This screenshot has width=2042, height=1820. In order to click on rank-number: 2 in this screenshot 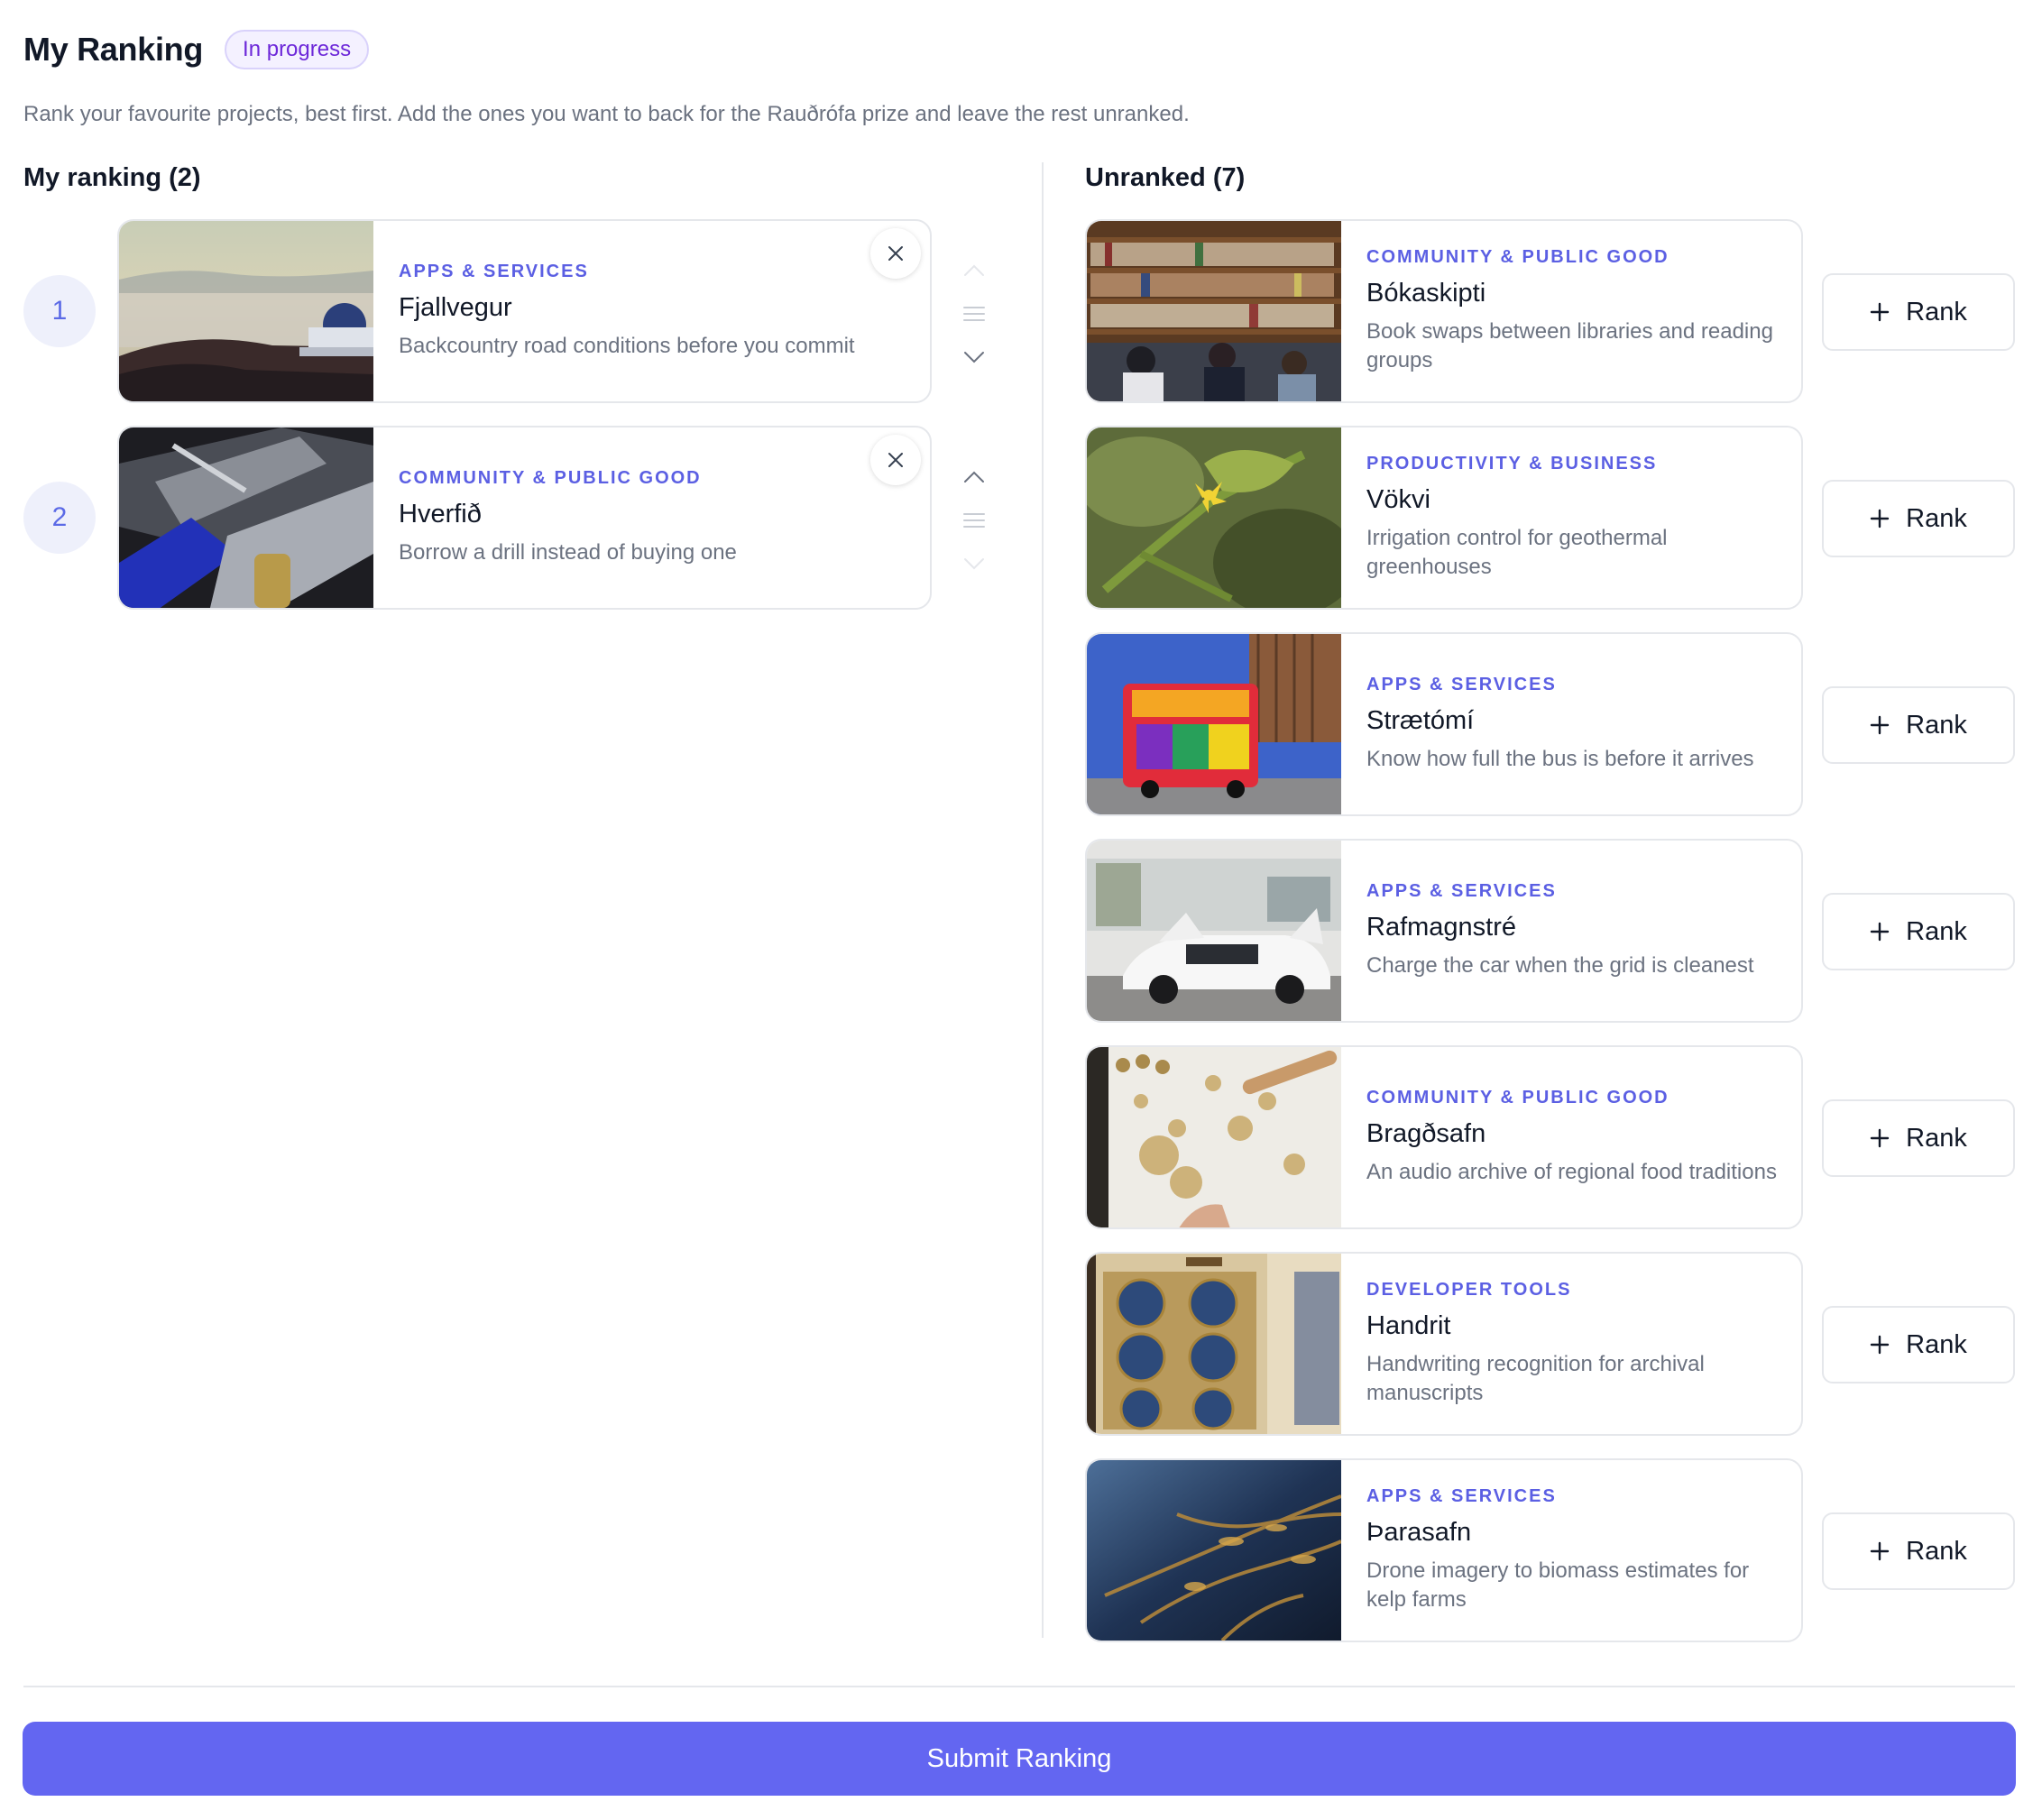, I will do `click(60, 518)`.